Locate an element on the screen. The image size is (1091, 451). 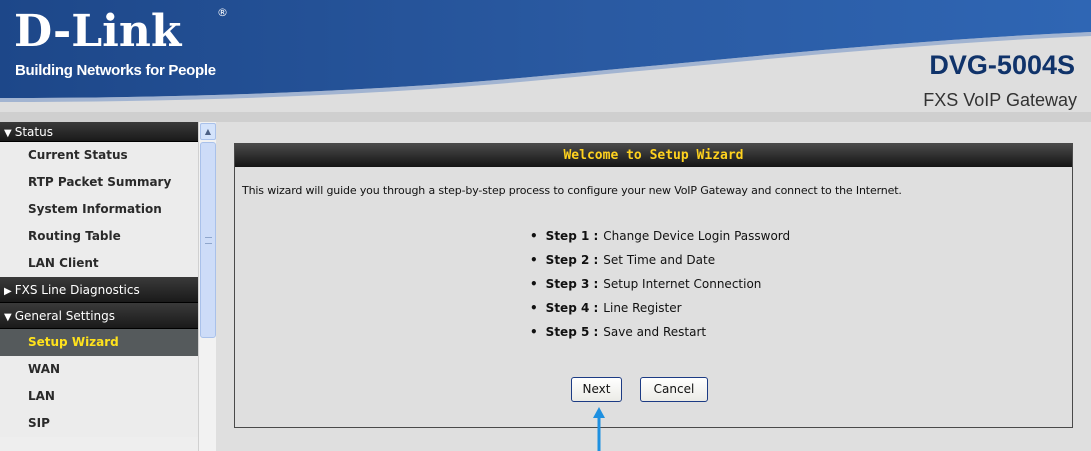
nav-section-general-settings: ▼ General Settings is located at coordinates (99, 316).